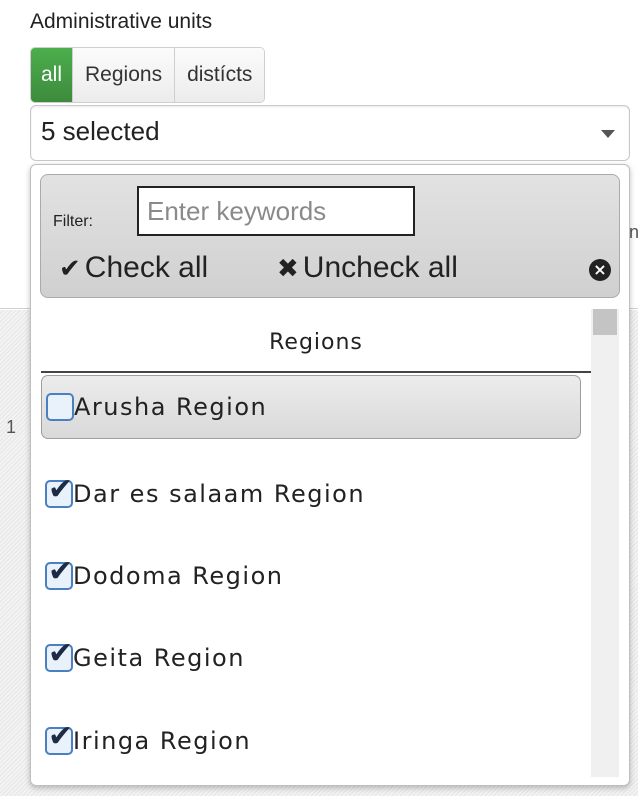  What do you see at coordinates (310, 658) in the screenshot?
I see `list-item-geita: Geita Region` at bounding box center [310, 658].